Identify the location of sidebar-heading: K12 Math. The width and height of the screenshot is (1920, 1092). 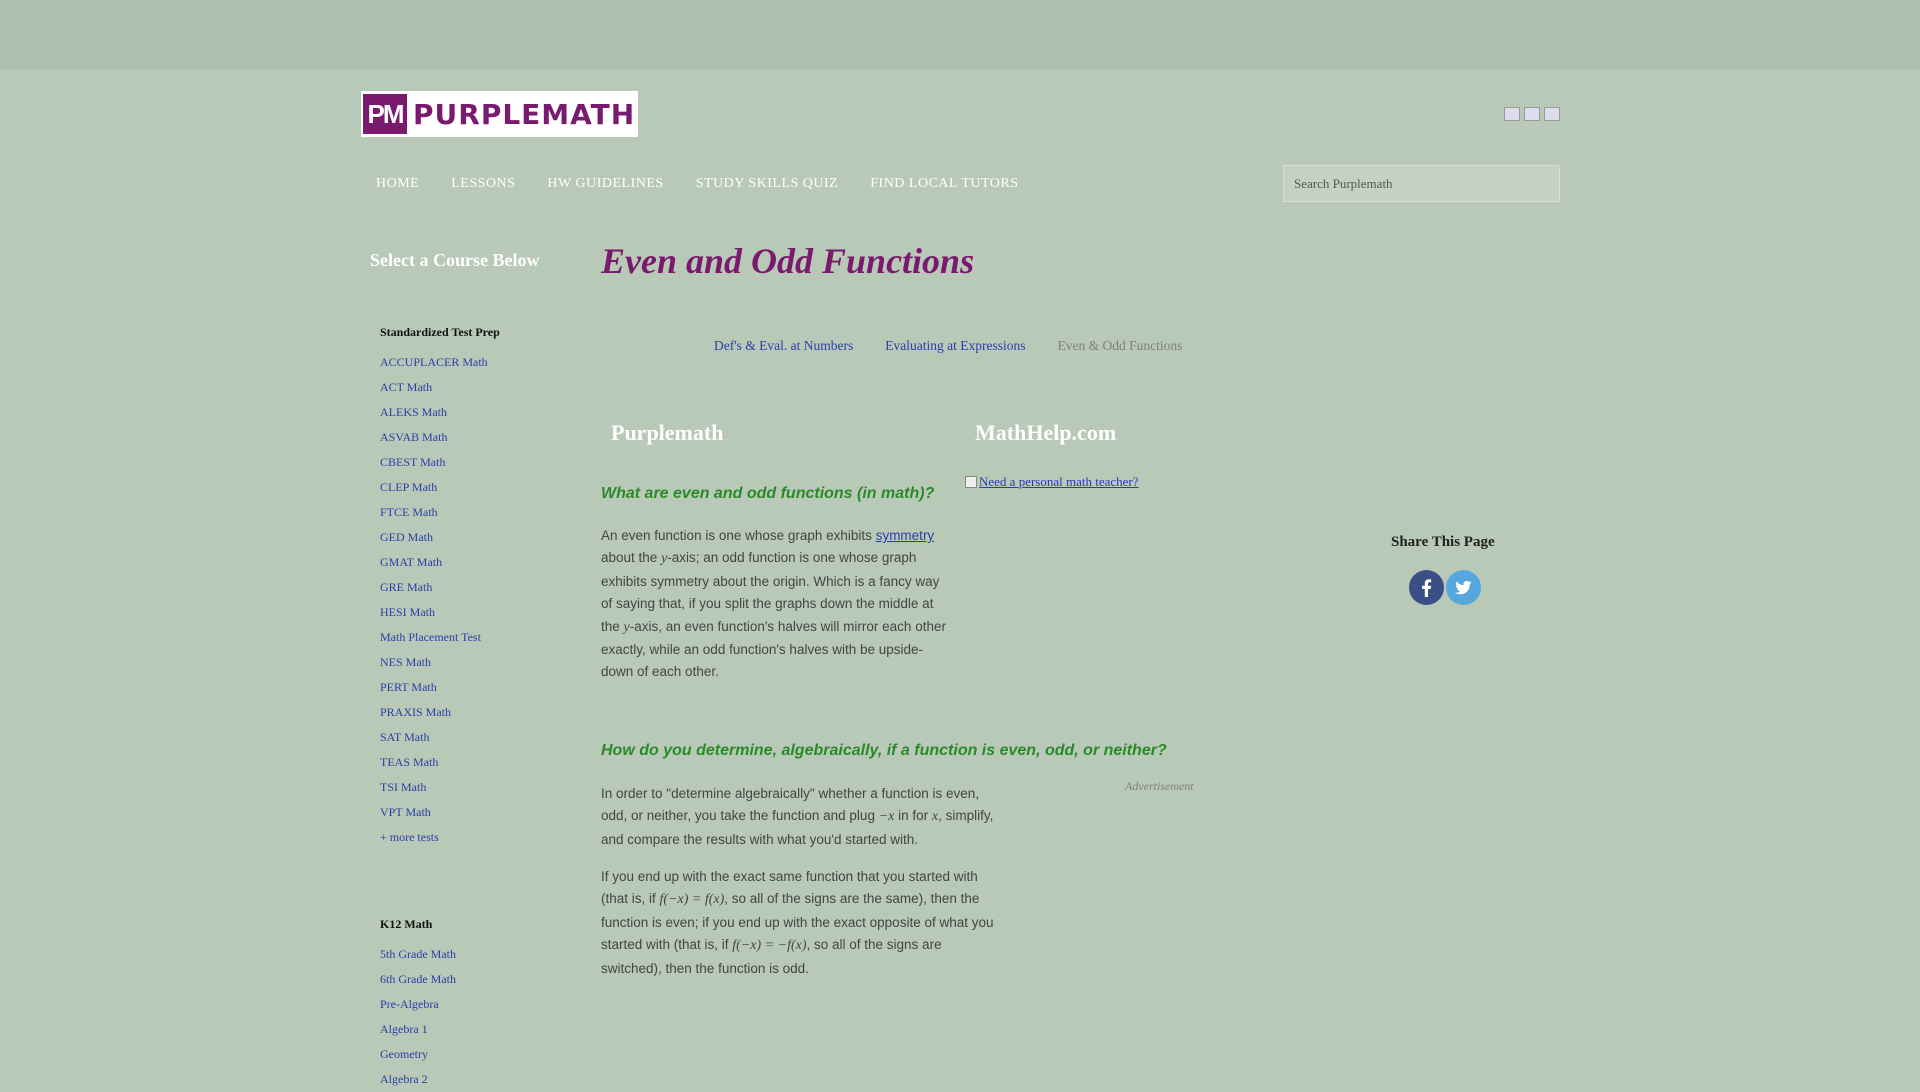
(406, 924).